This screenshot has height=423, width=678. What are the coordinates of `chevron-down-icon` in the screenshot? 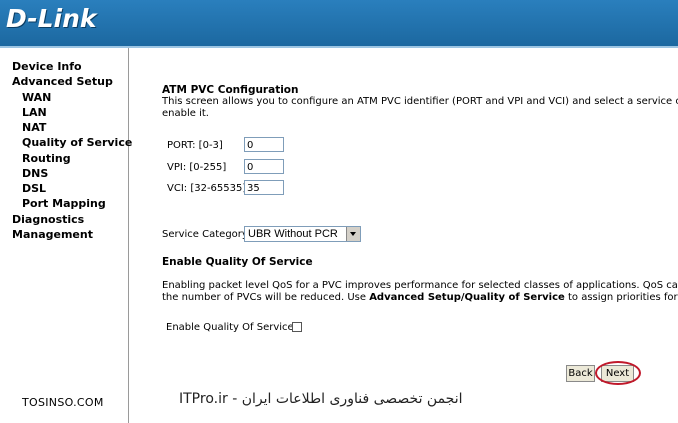 It's located at (353, 234).